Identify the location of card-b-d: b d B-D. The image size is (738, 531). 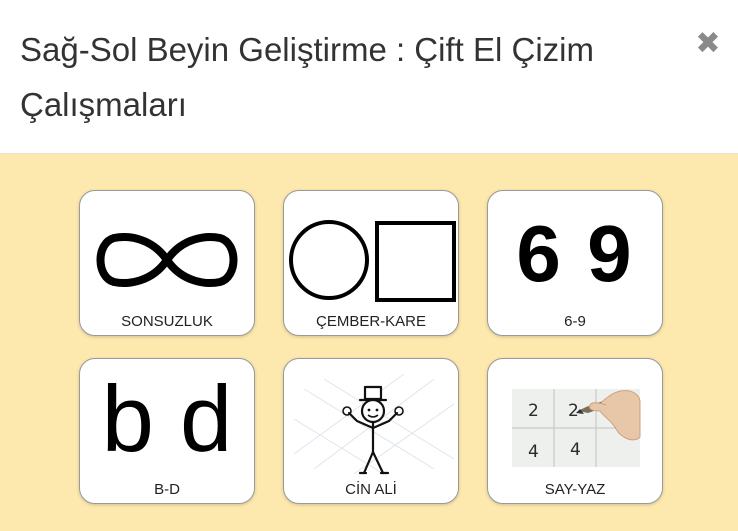
(167, 431).